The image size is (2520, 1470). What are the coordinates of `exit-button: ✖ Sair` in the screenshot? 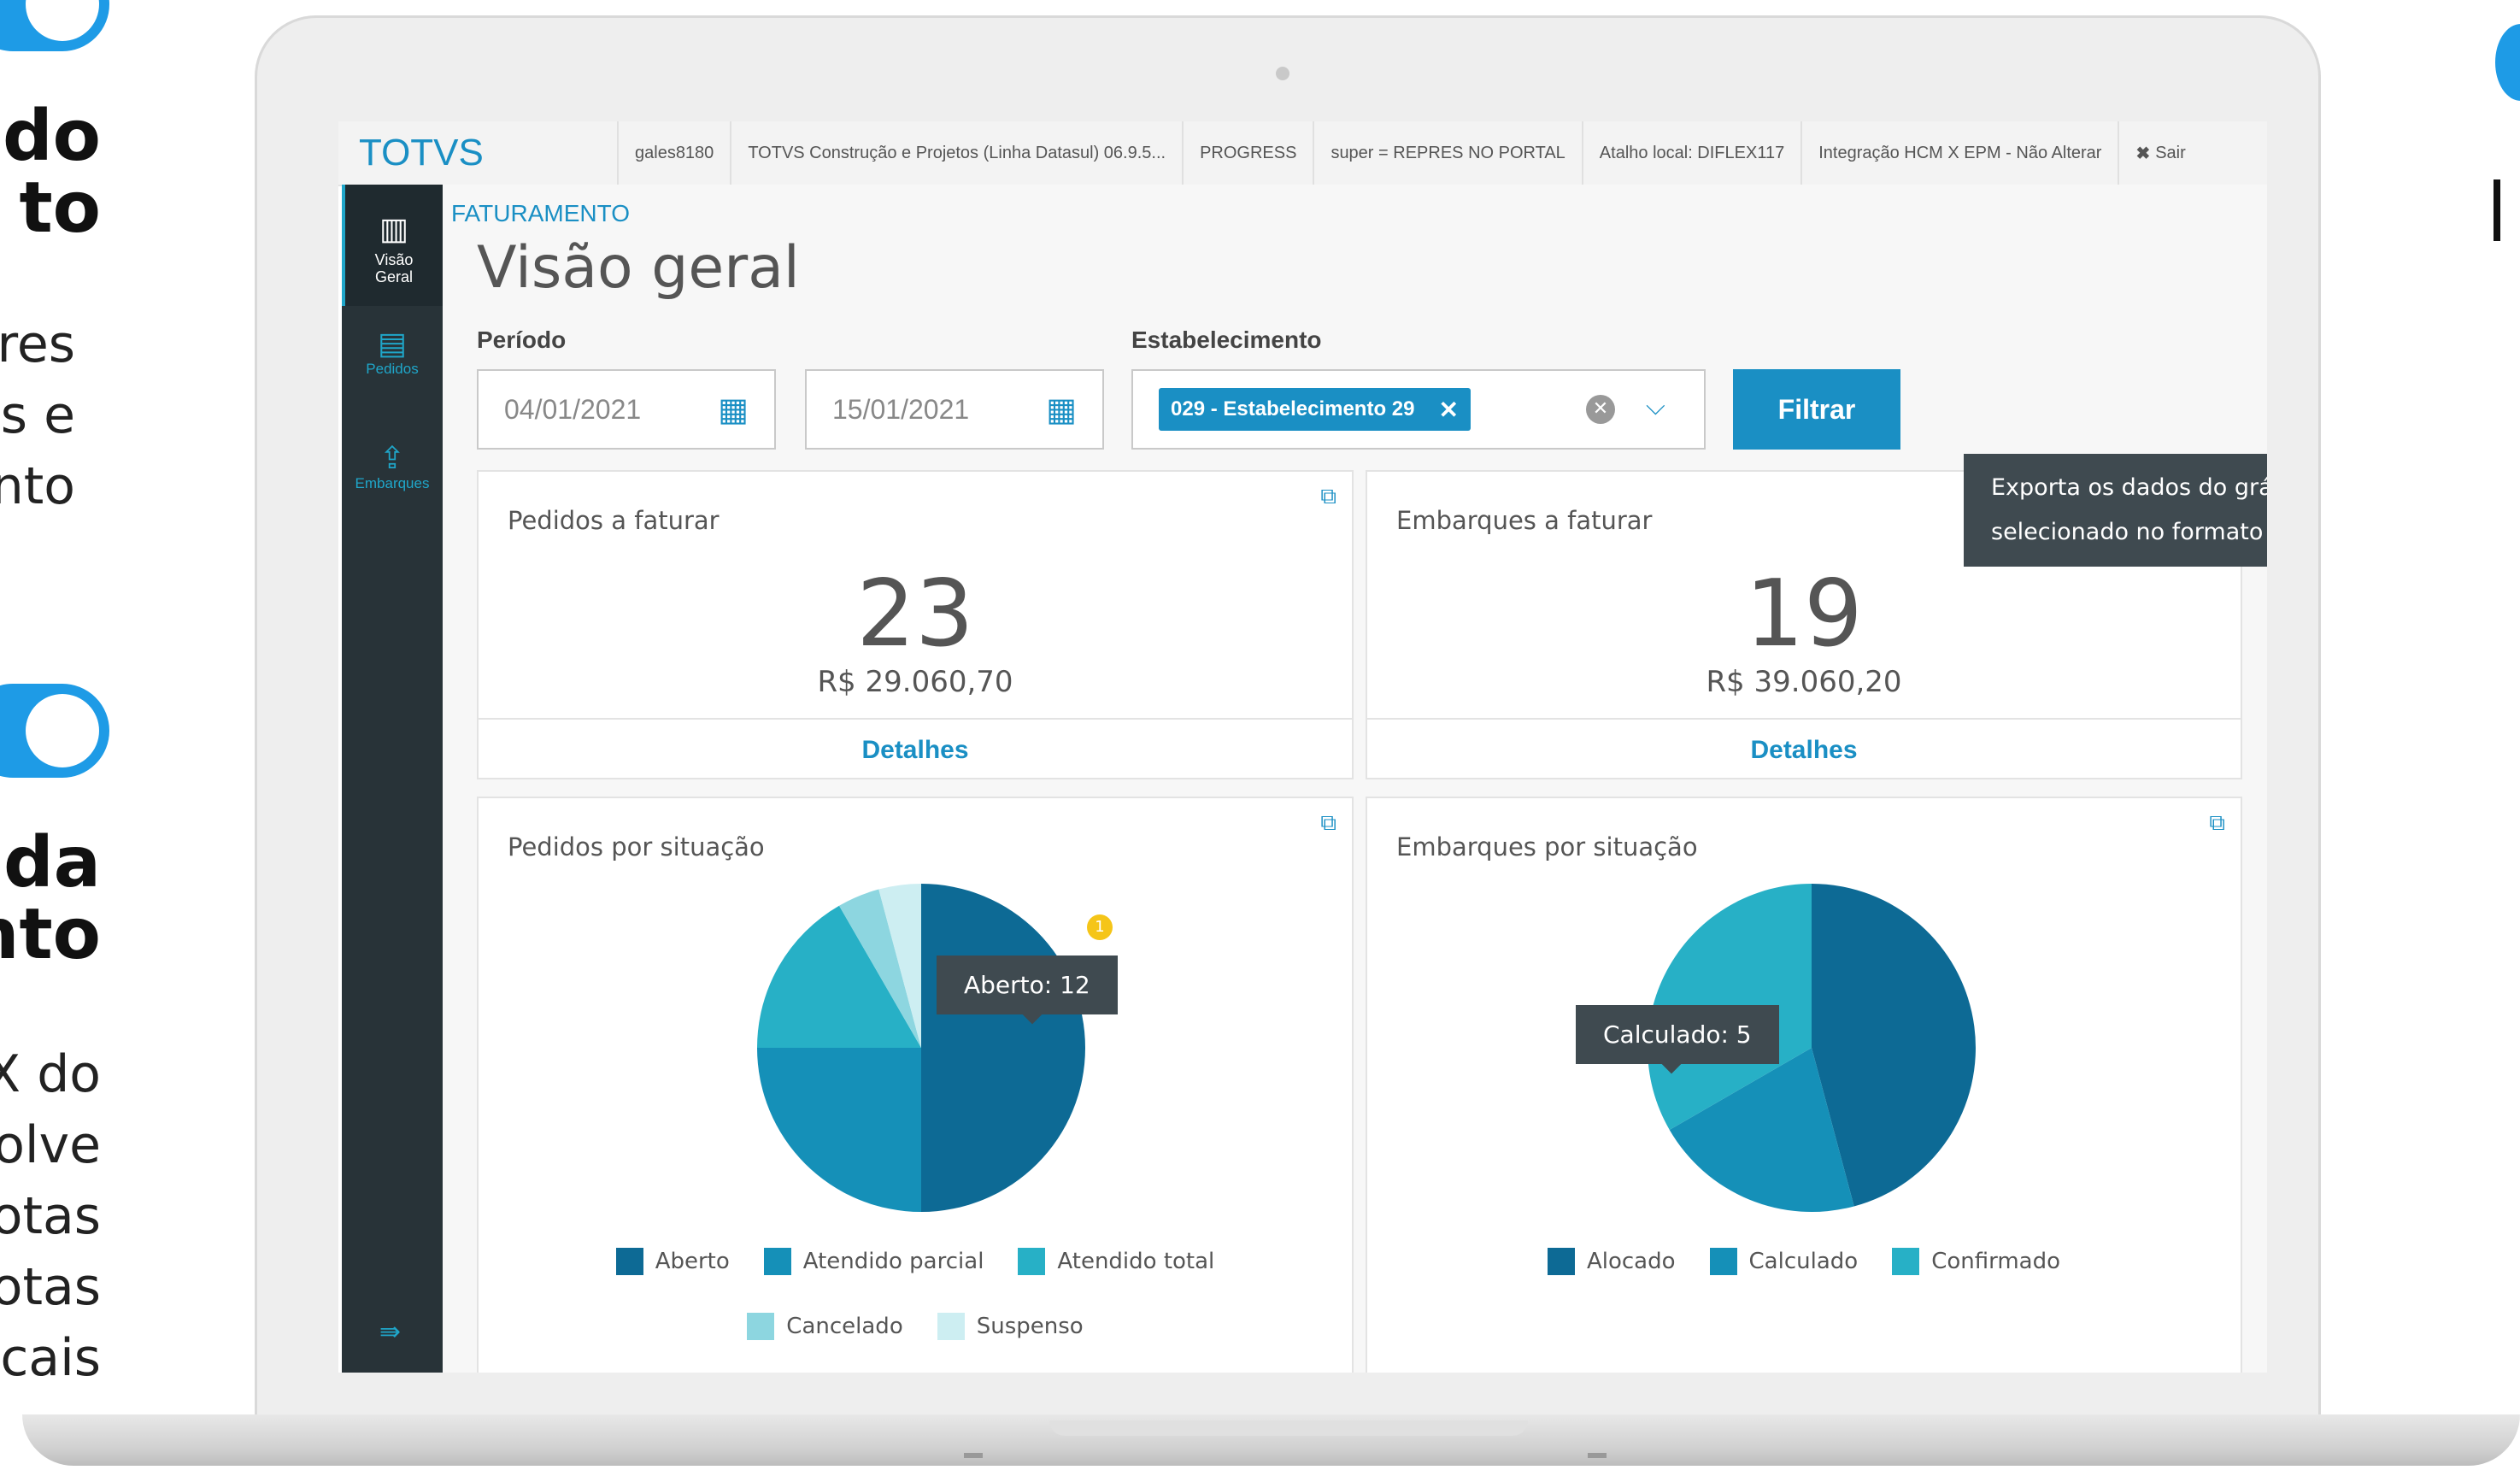 It's located at (2159, 153).